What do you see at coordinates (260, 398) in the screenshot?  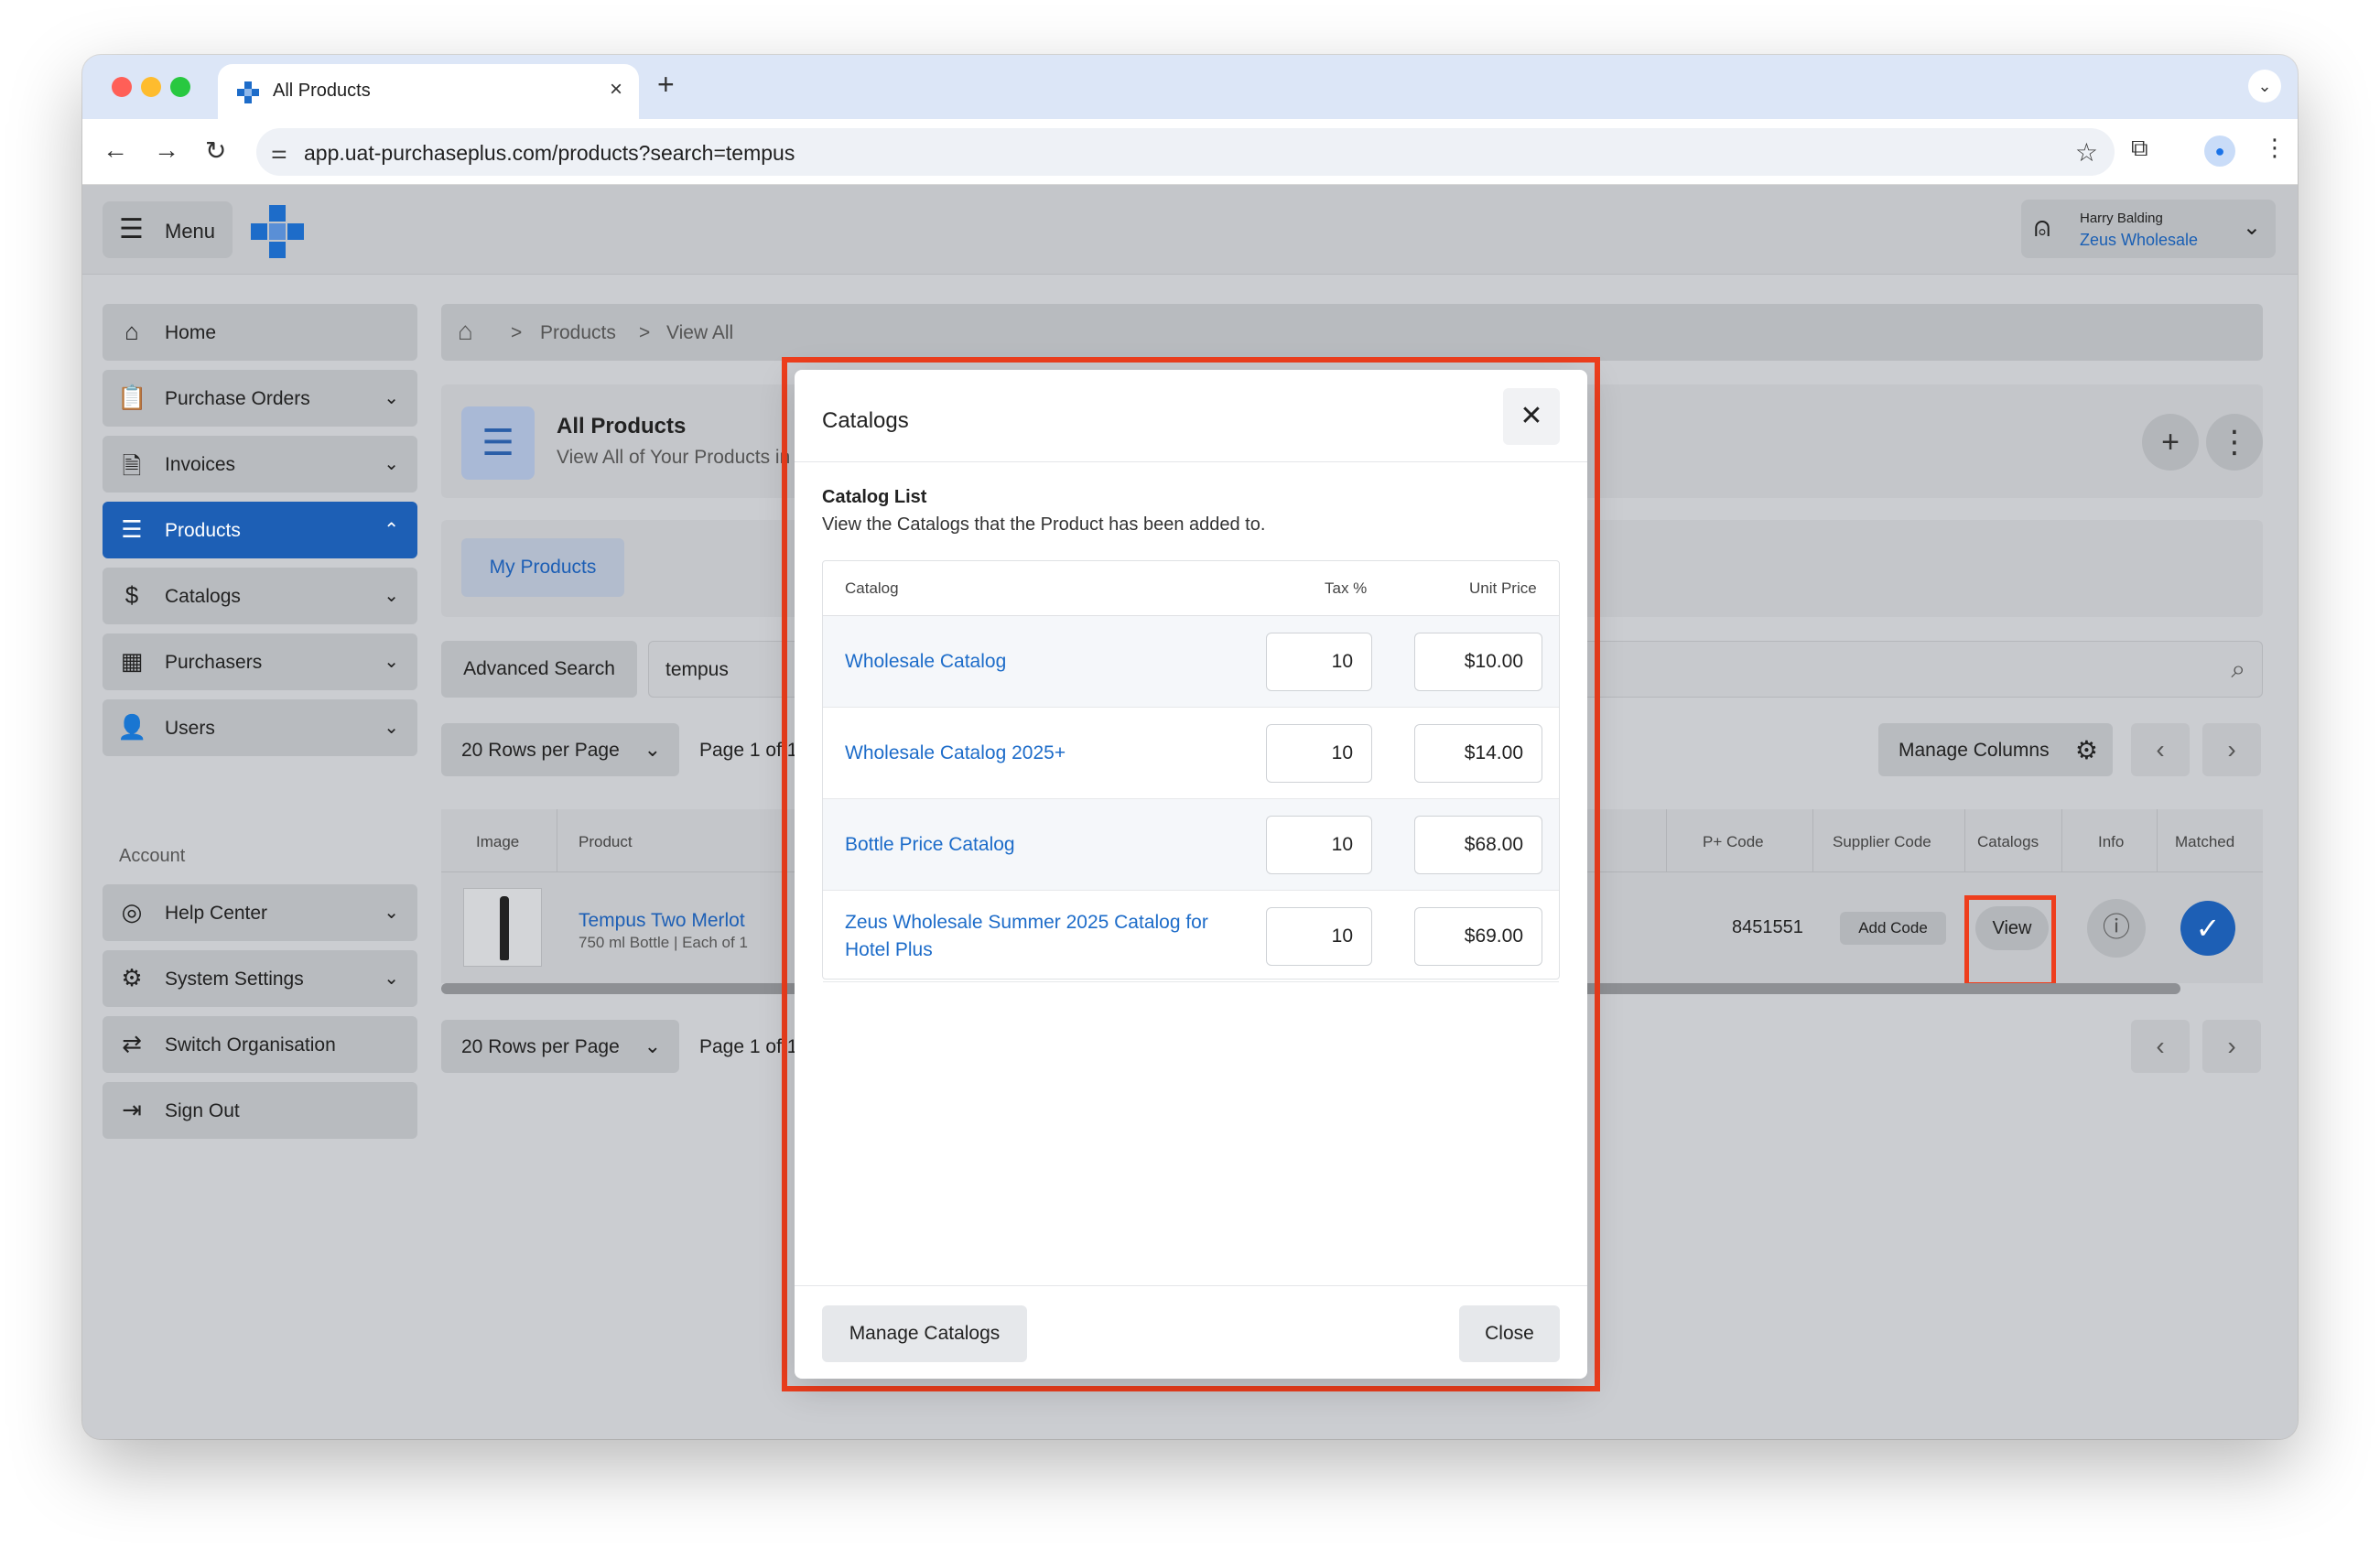 I see `sidebar-item-purchase-orders: 📋 Purchase Orders ⌄` at bounding box center [260, 398].